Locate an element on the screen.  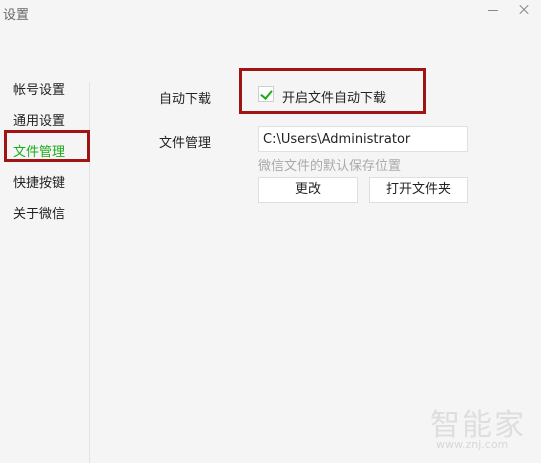
minimize-button is located at coordinates (493, 10).